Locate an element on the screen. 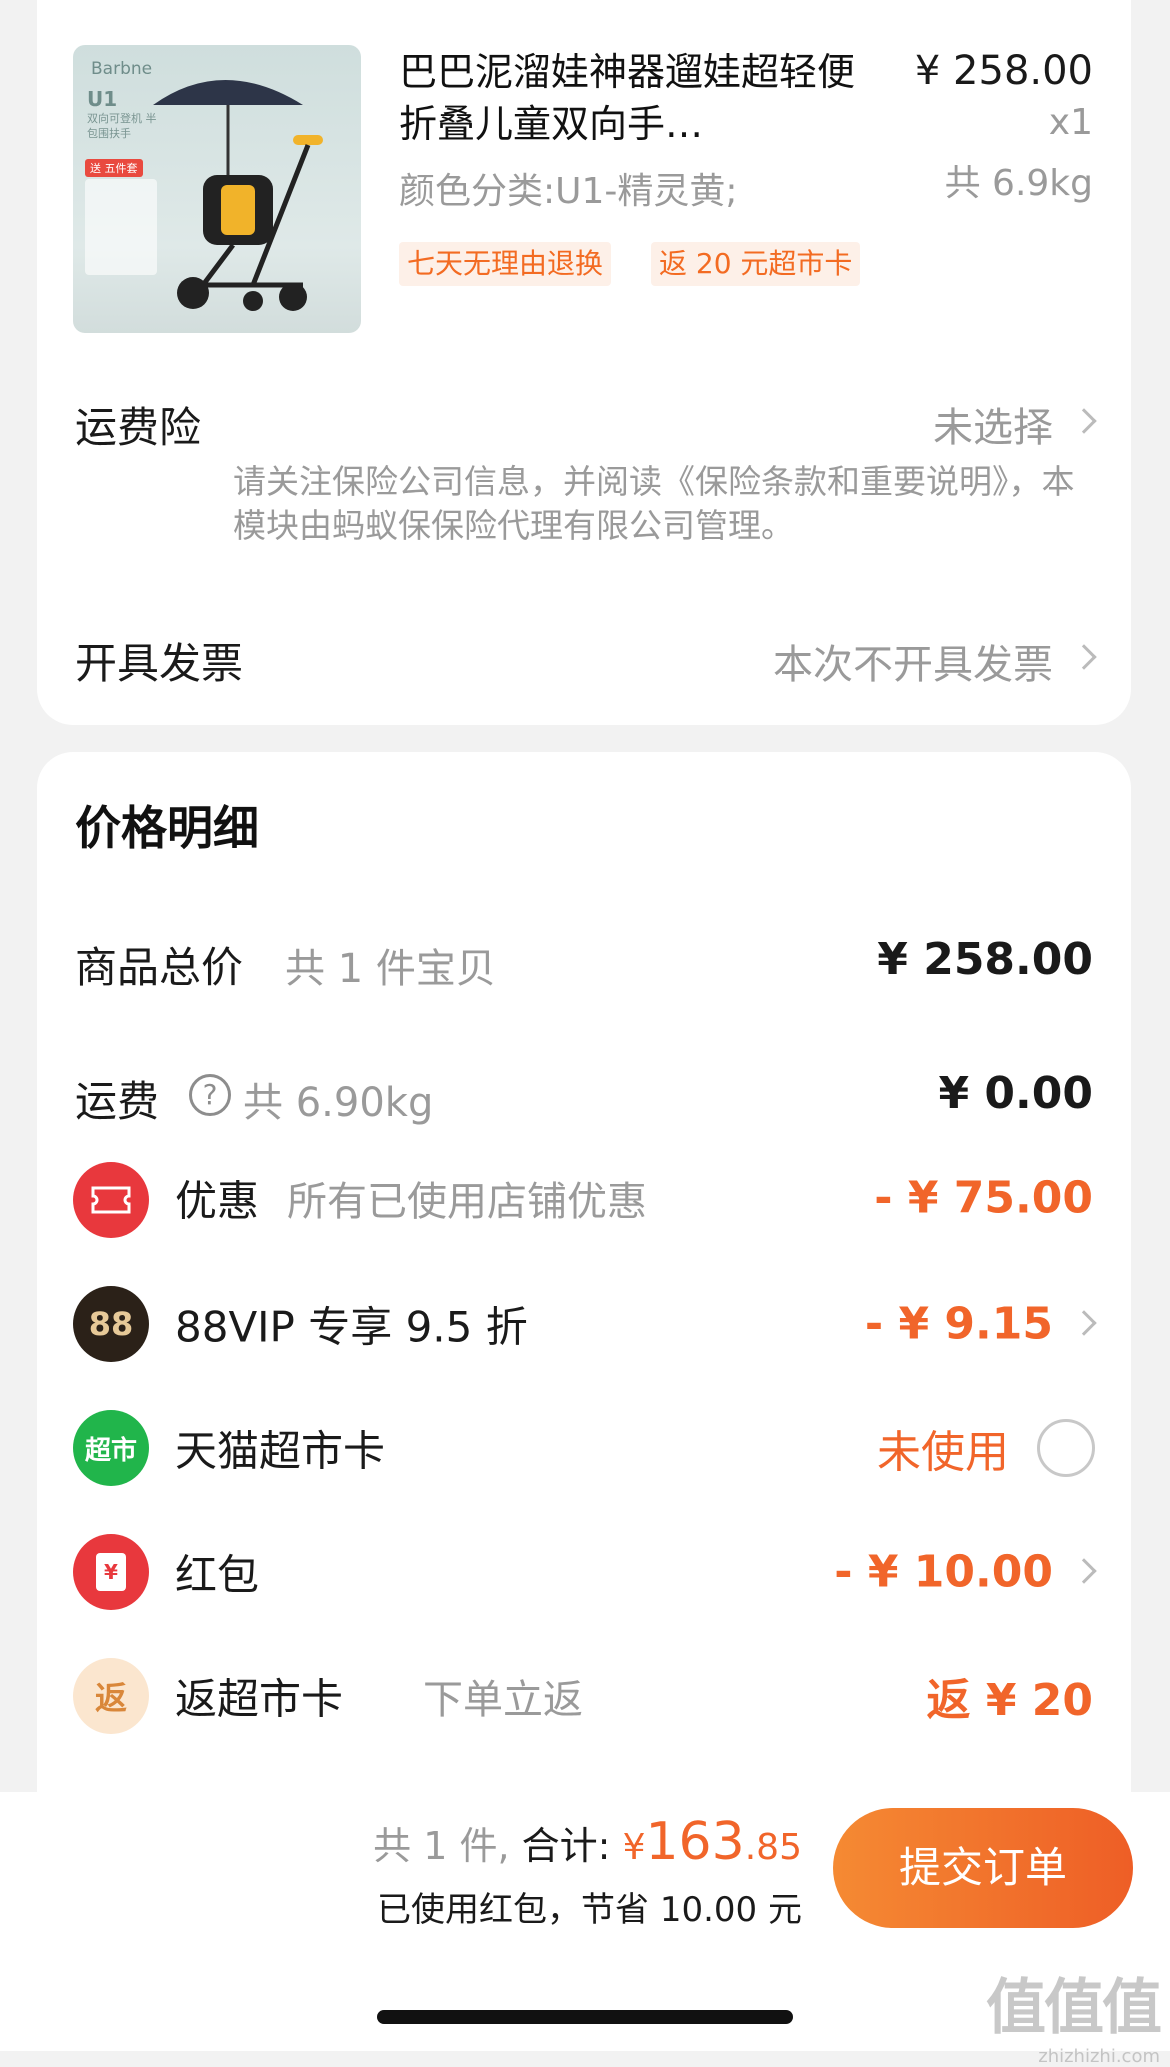 This screenshot has width=1170, height=2067. thumb-gift-badge: 送 五件套 is located at coordinates (114, 168).